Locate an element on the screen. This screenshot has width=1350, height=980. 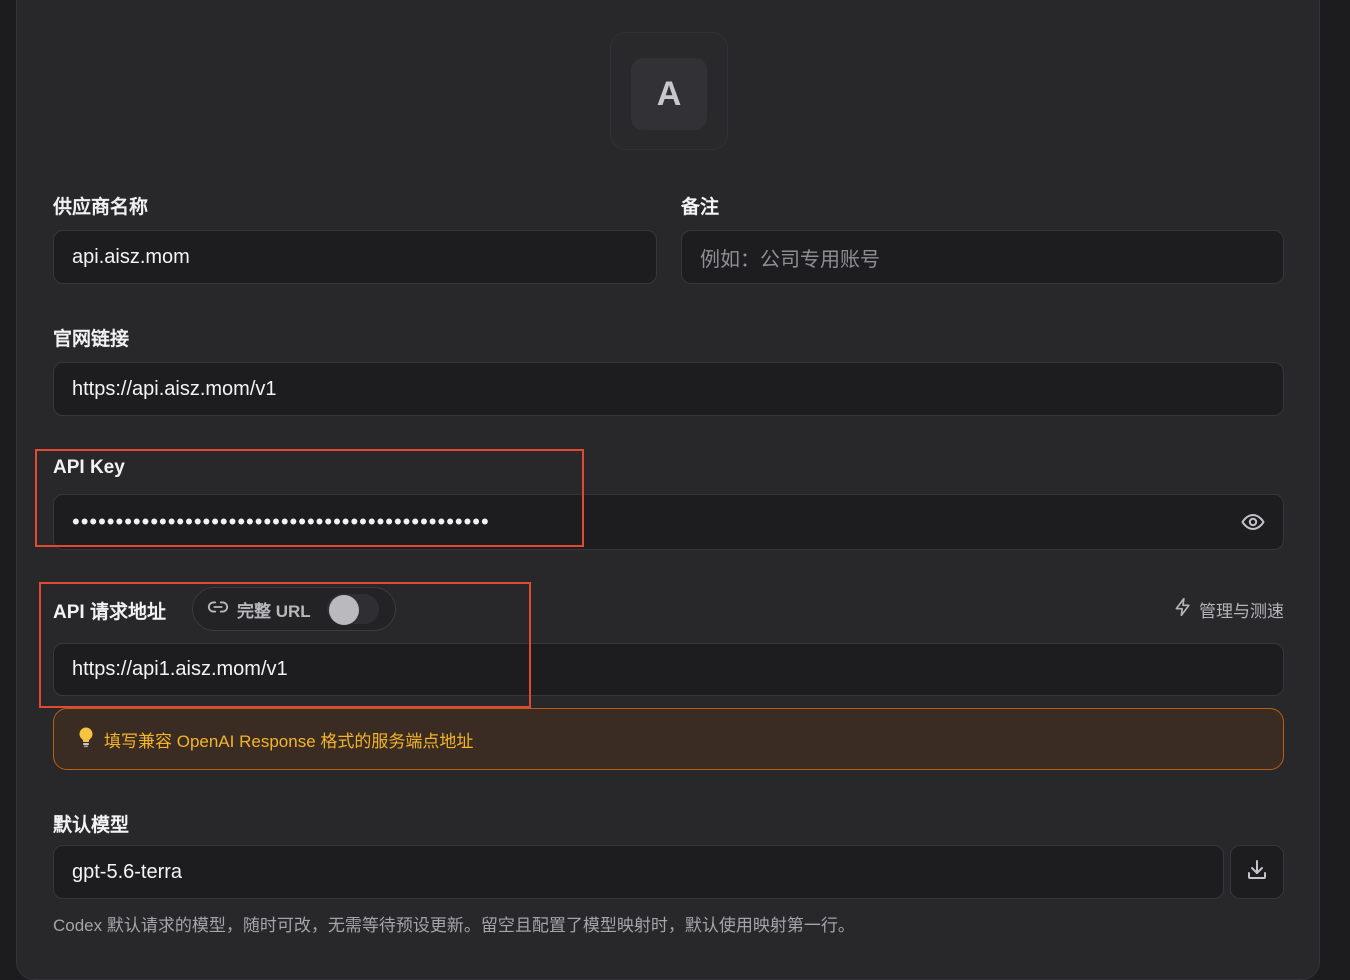
api-endpoint-input: https://api1.aisz.mom/v1 is located at coordinates (668, 669).